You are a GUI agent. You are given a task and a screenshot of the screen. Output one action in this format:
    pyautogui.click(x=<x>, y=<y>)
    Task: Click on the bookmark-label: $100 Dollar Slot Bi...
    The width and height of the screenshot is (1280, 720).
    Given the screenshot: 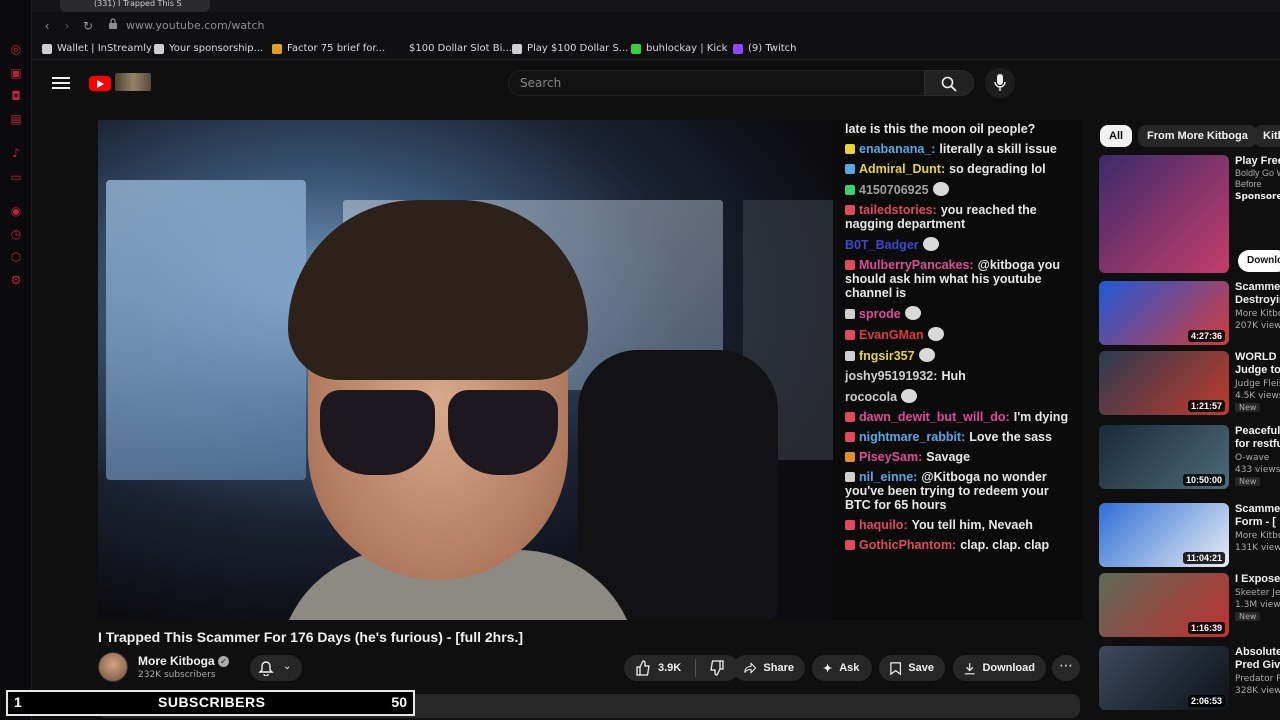 What is the action you would take?
    pyautogui.click(x=460, y=48)
    